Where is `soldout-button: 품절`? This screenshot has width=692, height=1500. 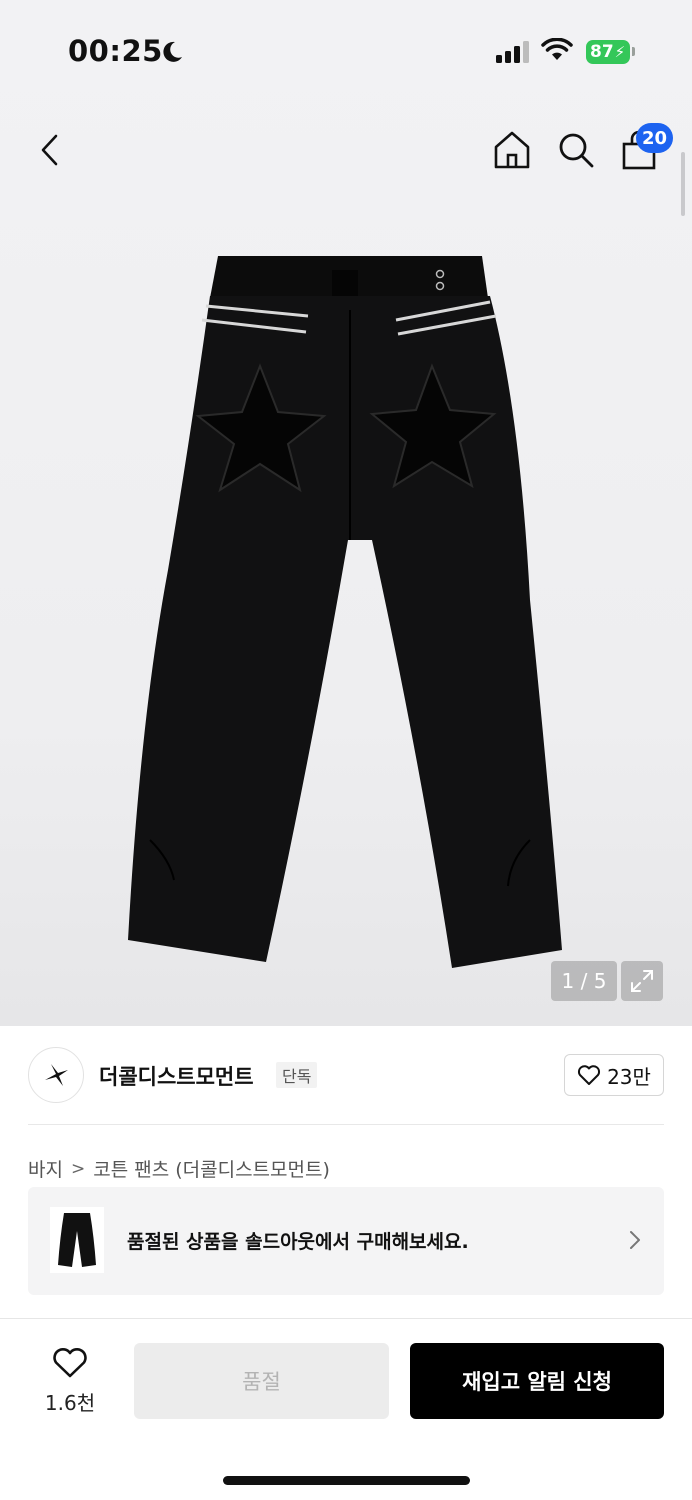
soldout-button: 품절 is located at coordinates (261, 1381).